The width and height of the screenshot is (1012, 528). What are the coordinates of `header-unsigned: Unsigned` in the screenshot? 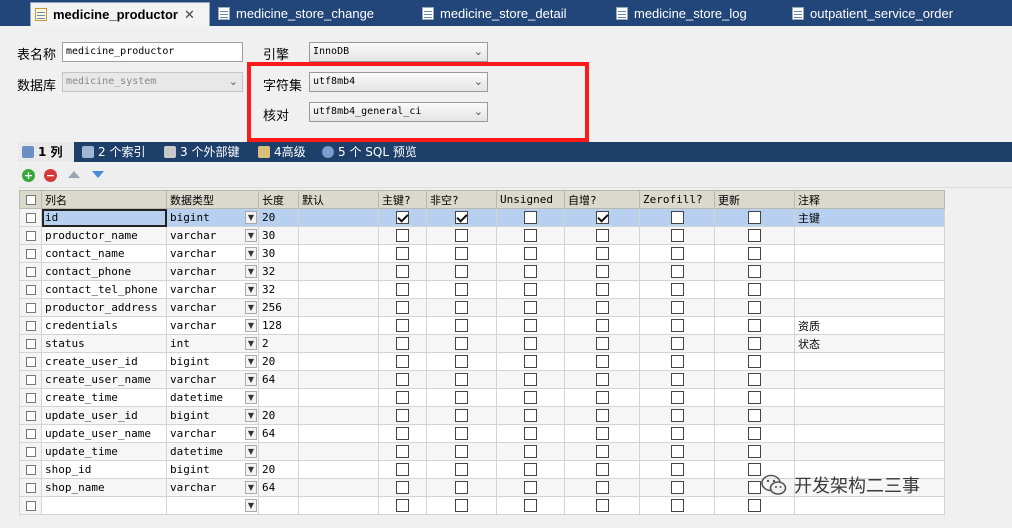 It's located at (530, 199).